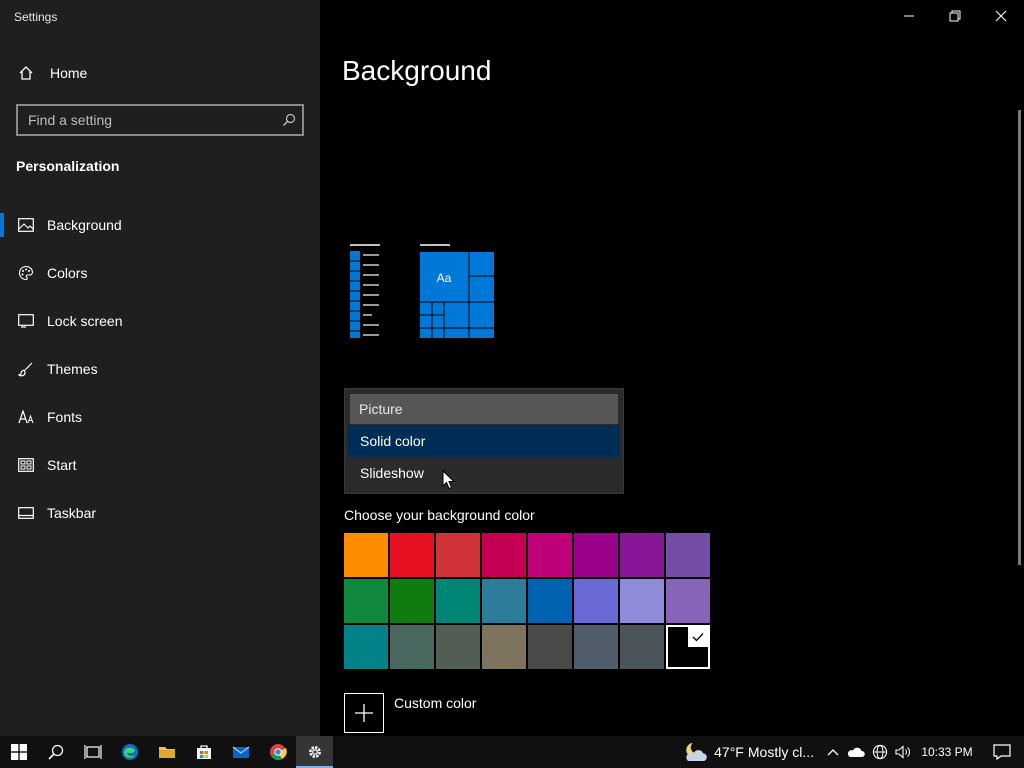  Describe the element at coordinates (26, 321) in the screenshot. I see `lock-screen-icon` at that location.